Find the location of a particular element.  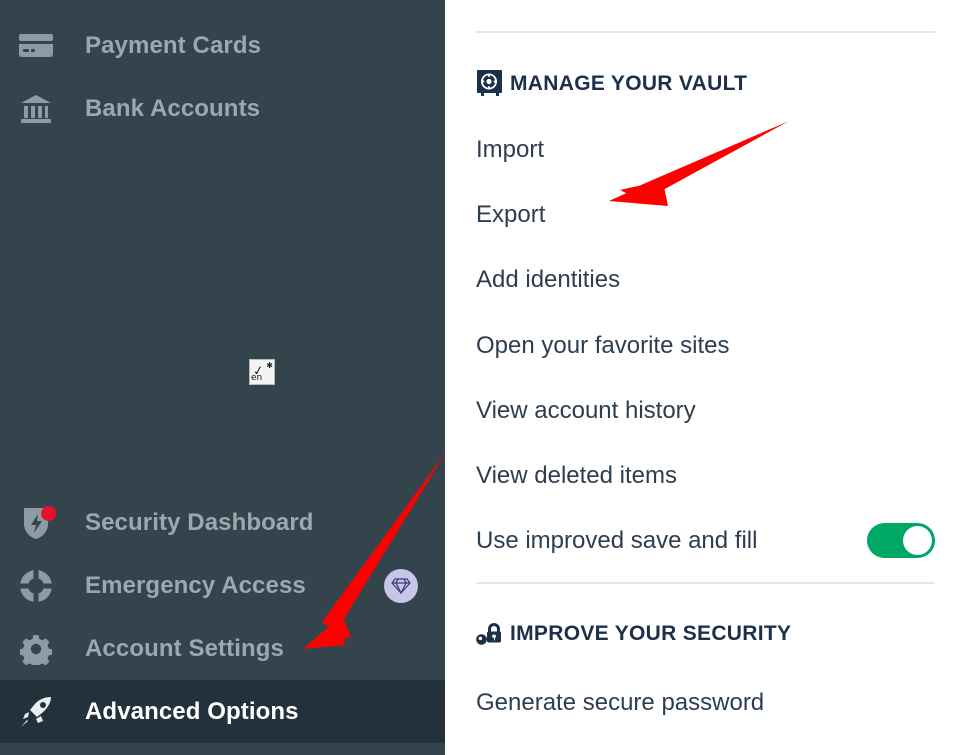

section-title: IMPROVE YOUR SECURITY is located at coordinates (651, 633).